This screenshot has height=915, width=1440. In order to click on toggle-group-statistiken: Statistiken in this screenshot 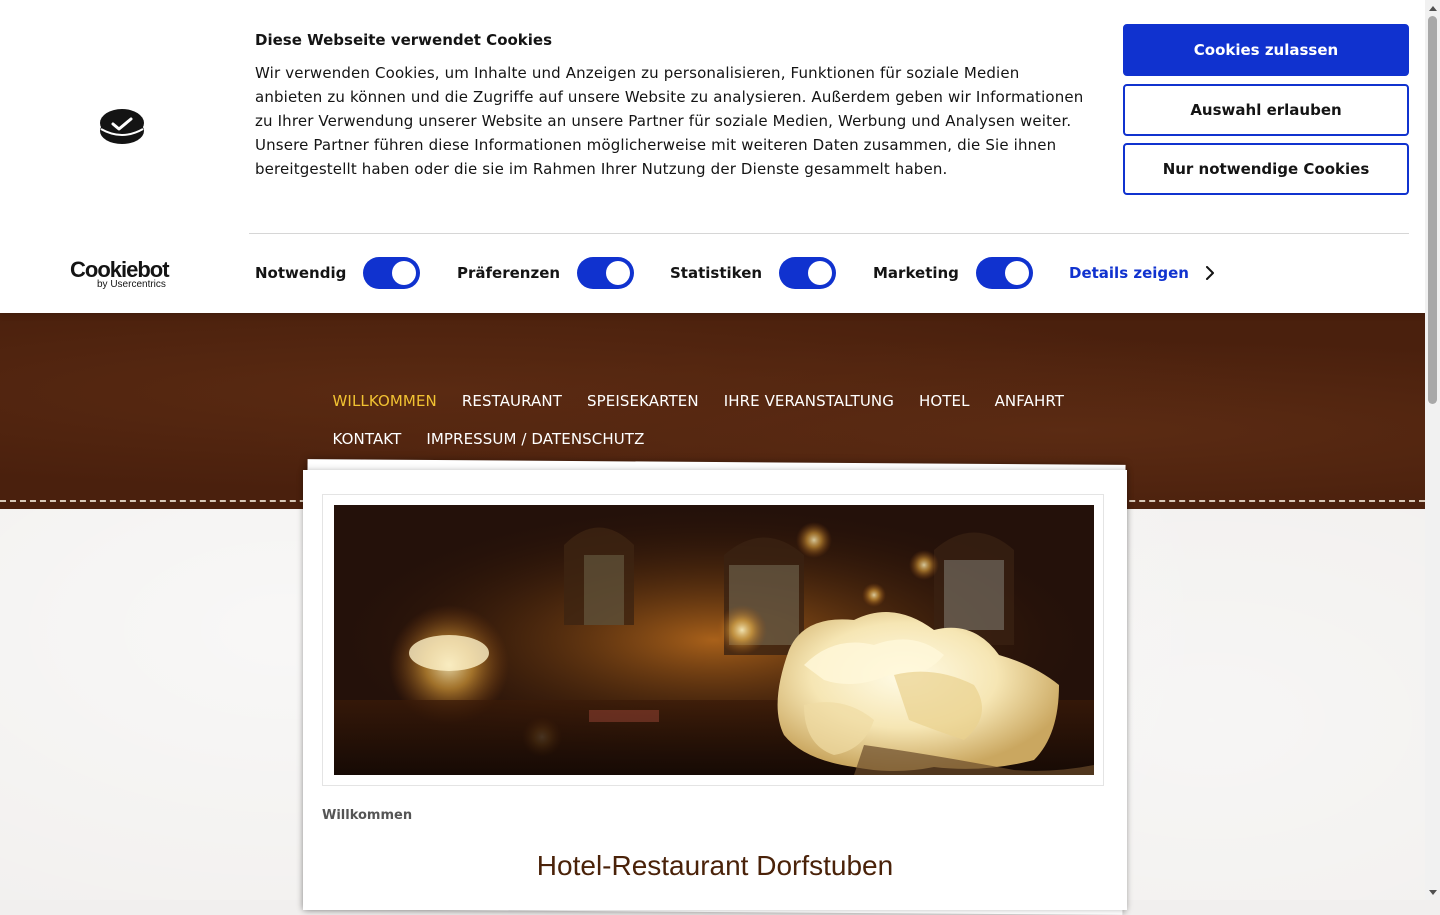, I will do `click(753, 273)`.